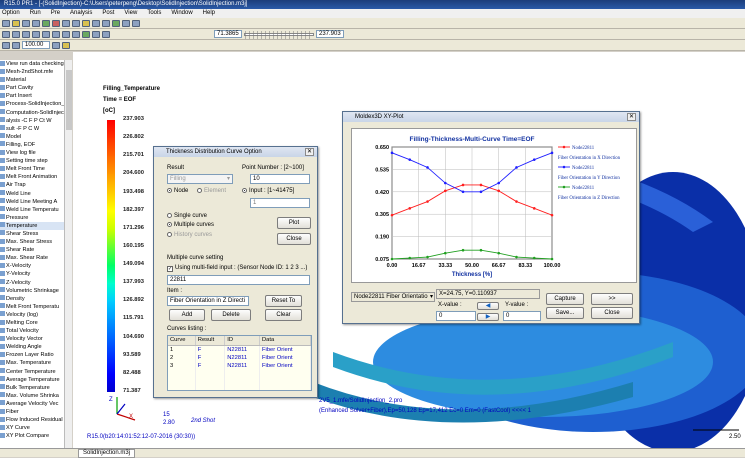  What do you see at coordinates (36, 23) in the screenshot?
I see `print-icon` at bounding box center [36, 23].